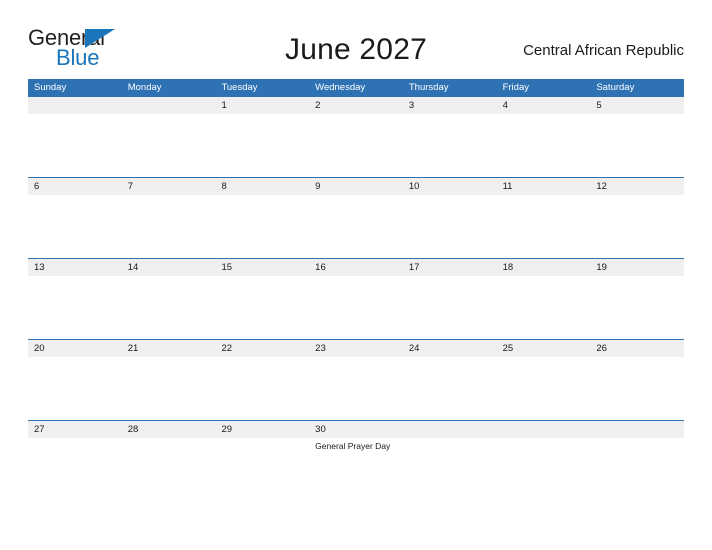  I want to click on day-number: 15, so click(262, 267).